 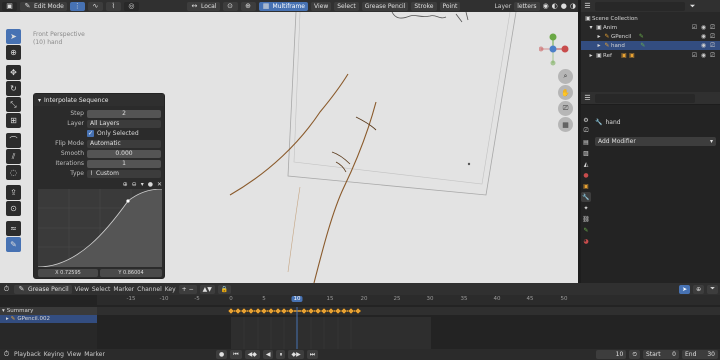 What do you see at coordinates (27, 354) in the screenshot?
I see `menu-playback: Playback` at bounding box center [27, 354].